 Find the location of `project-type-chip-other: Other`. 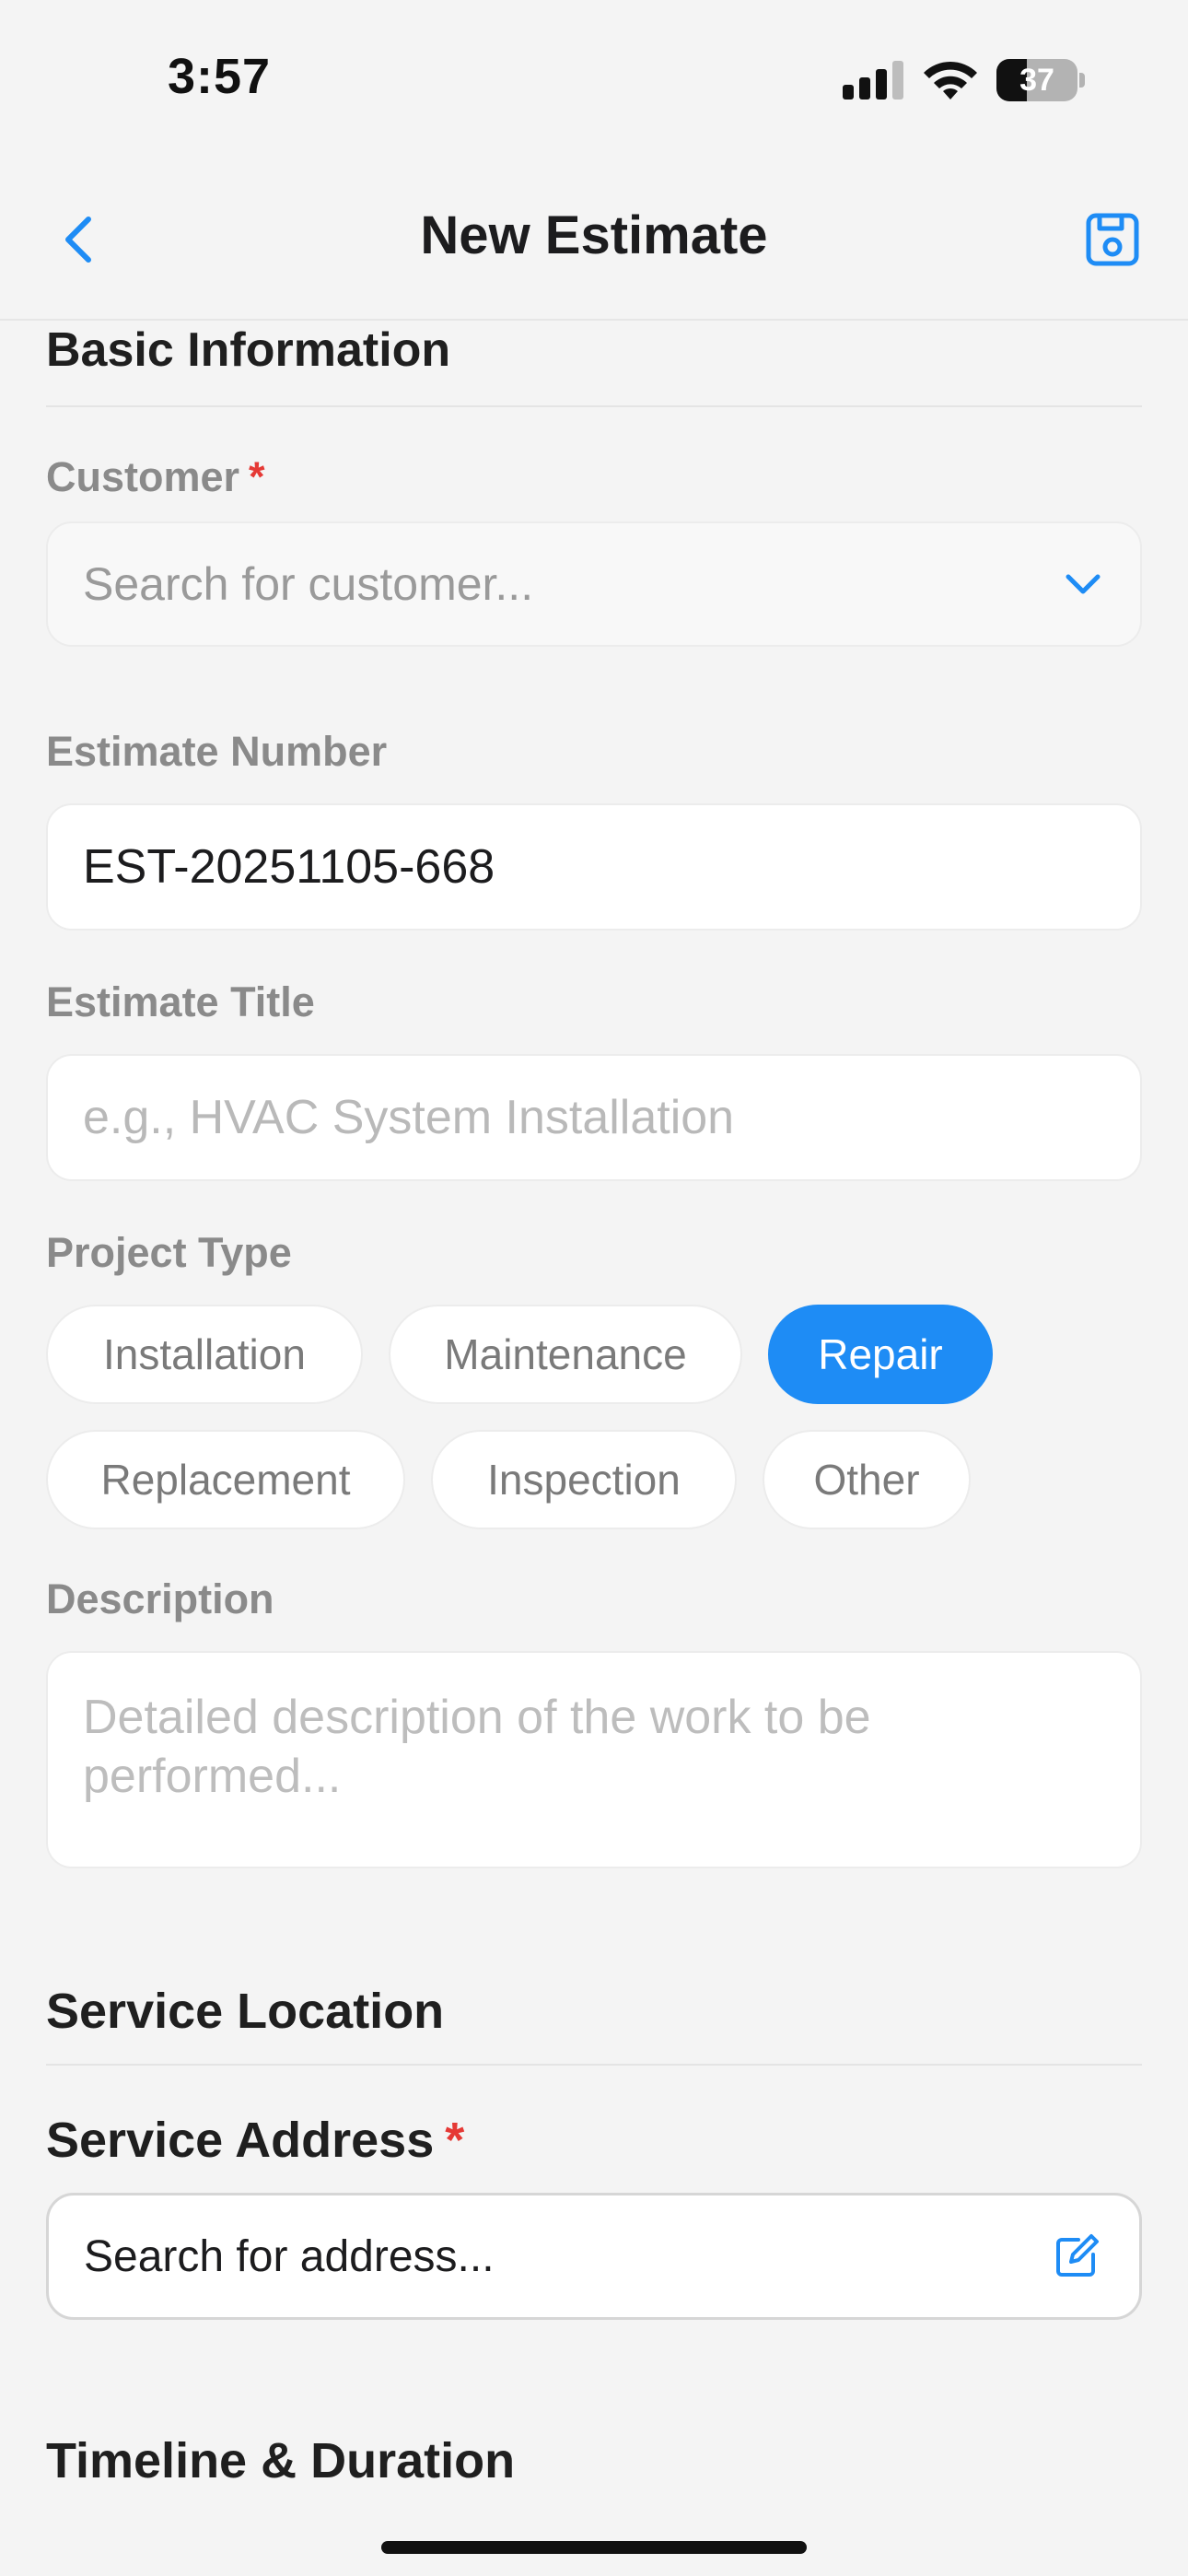

project-type-chip-other: Other is located at coordinates (867, 1479).